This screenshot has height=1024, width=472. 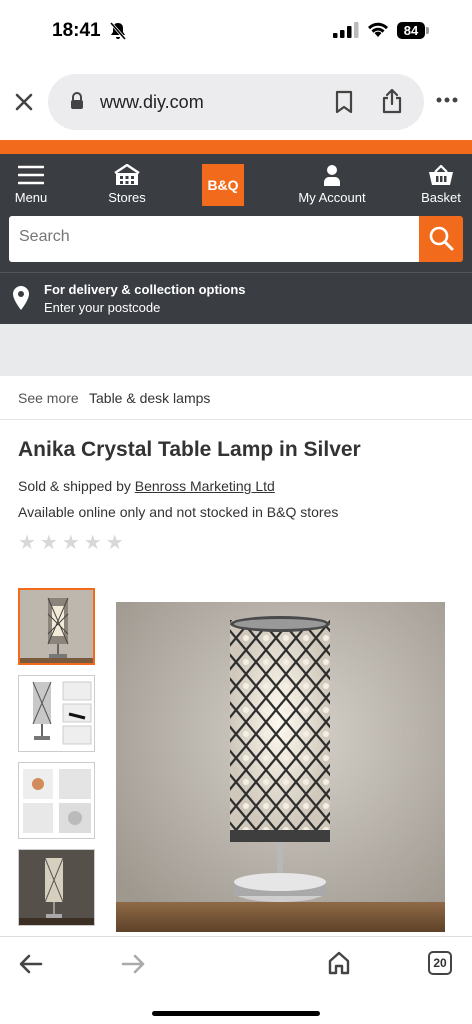 What do you see at coordinates (236, 1013) in the screenshot?
I see `home-indicator` at bounding box center [236, 1013].